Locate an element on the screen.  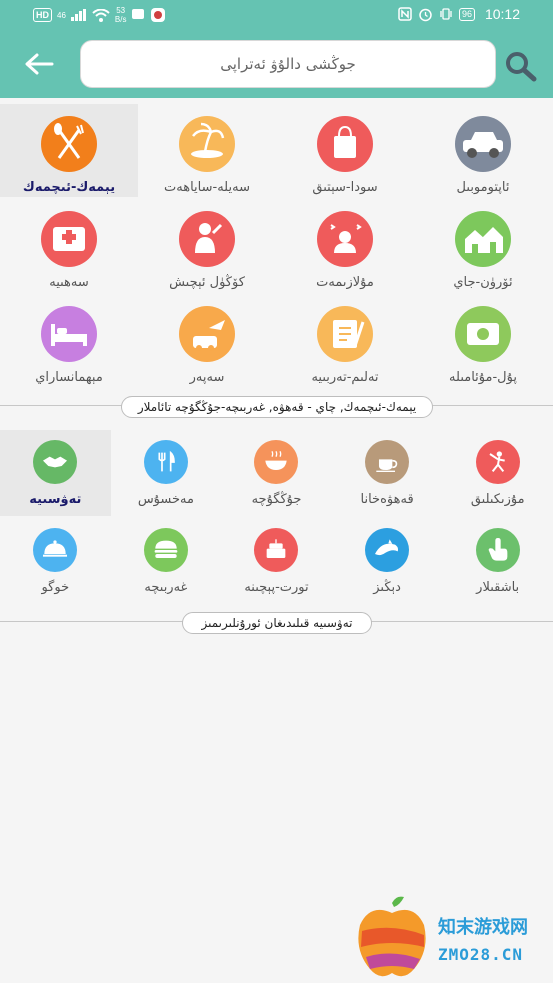
subcategory-label: تورت-پېچىنە is located at coordinates (276, 587).